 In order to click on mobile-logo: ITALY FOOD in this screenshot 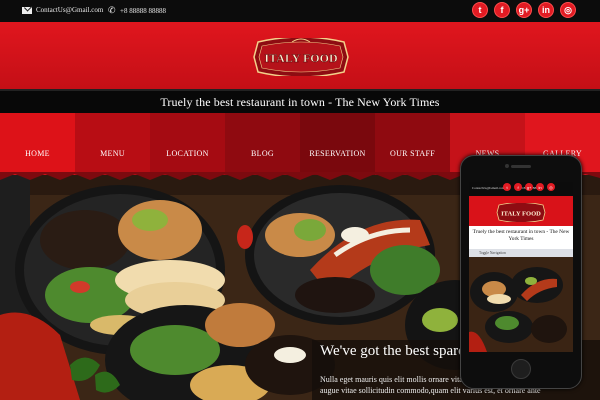, I will do `click(521, 212)`.